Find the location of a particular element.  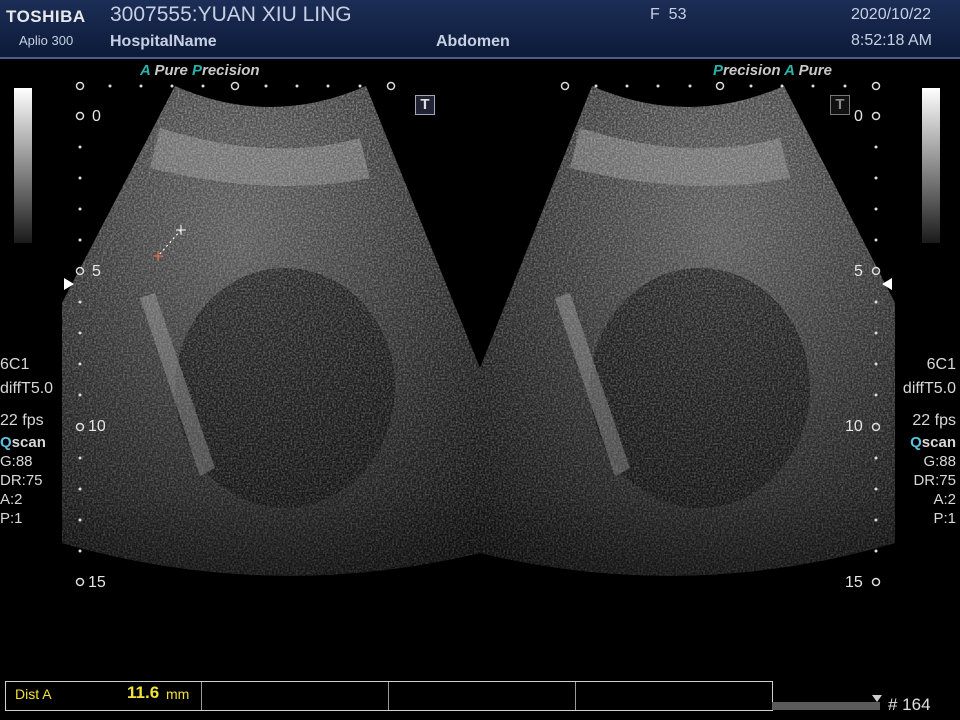

cine-progress-bar is located at coordinates (826, 706).